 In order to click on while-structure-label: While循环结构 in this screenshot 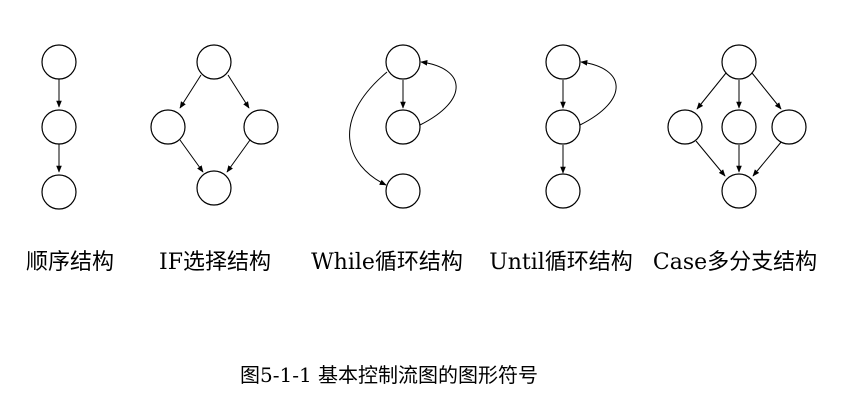, I will do `click(387, 262)`.